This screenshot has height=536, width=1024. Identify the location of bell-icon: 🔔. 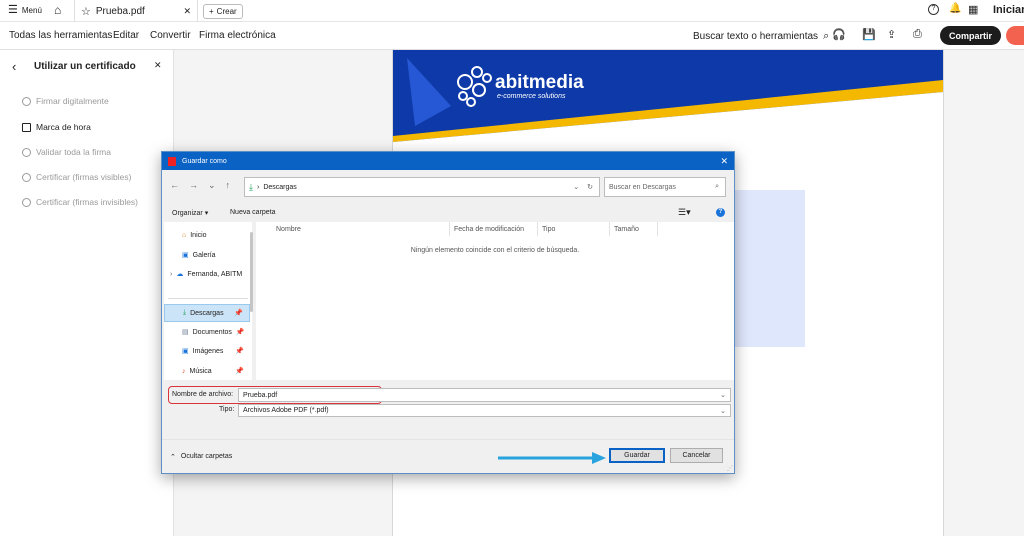
(955, 8).